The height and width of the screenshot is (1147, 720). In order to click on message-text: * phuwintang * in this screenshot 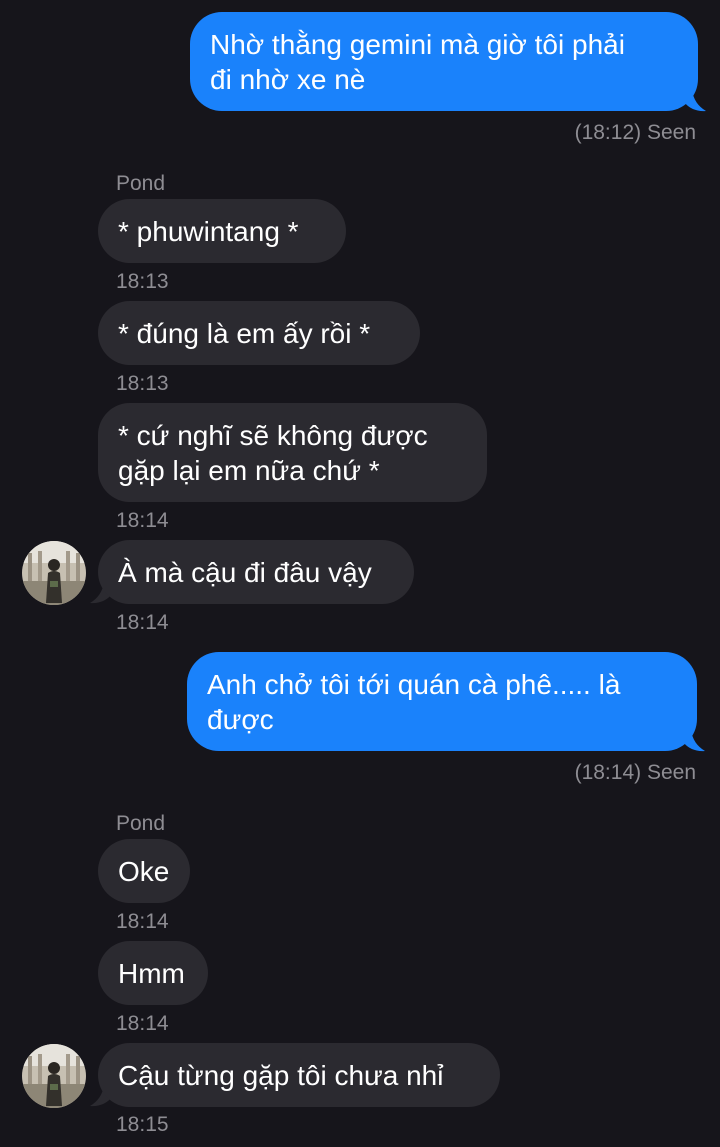, I will do `click(208, 231)`.